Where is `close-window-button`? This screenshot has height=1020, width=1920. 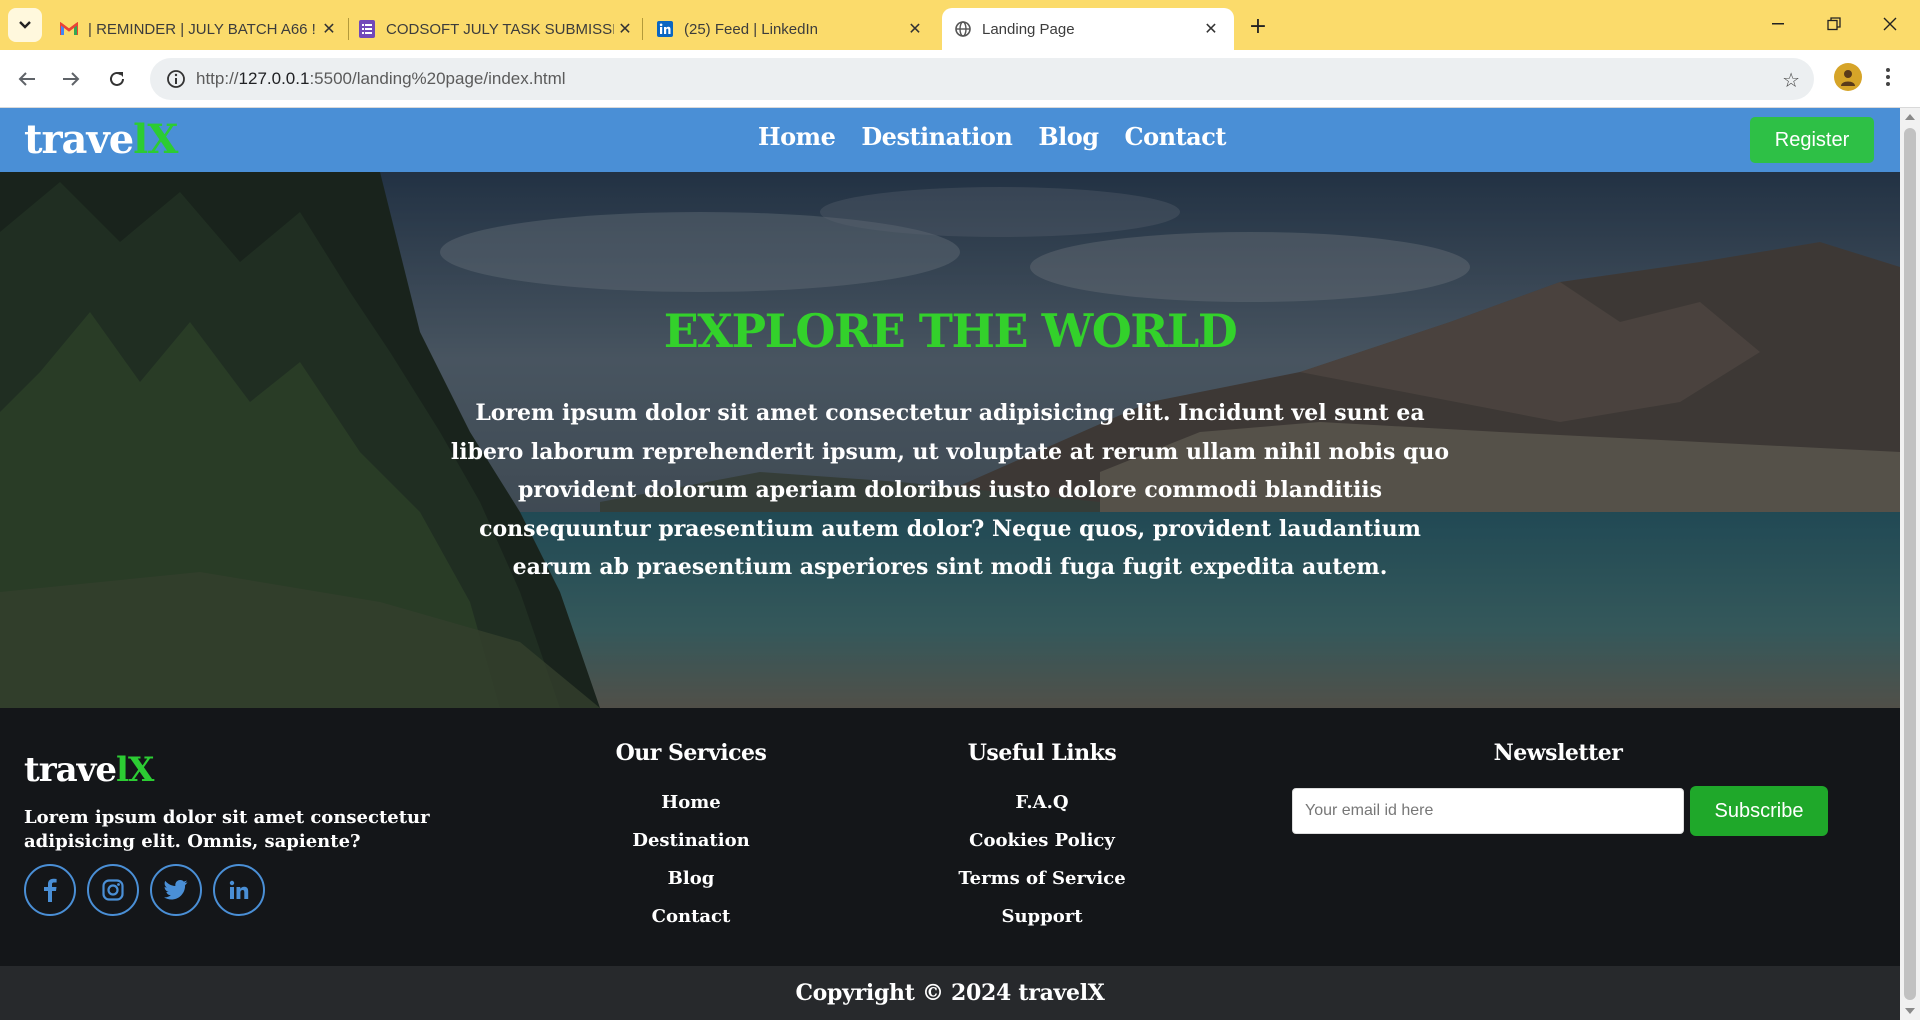 close-window-button is located at coordinates (1890, 24).